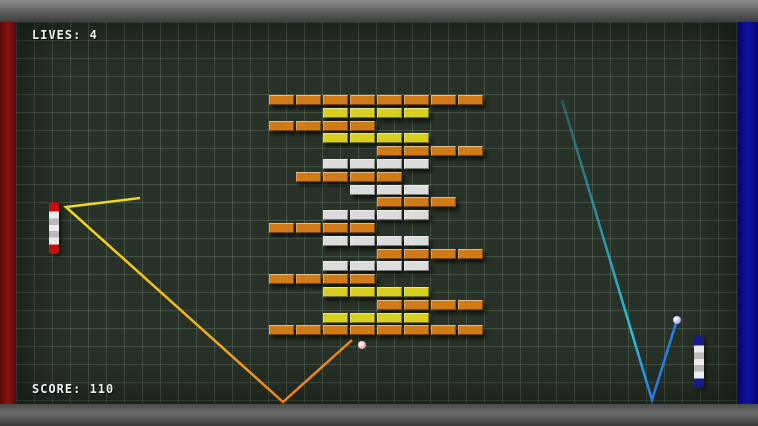 The height and width of the screenshot is (426, 758). Describe the element at coordinates (65, 35) in the screenshot. I see `lives-counter: LIVES: 4` at that location.